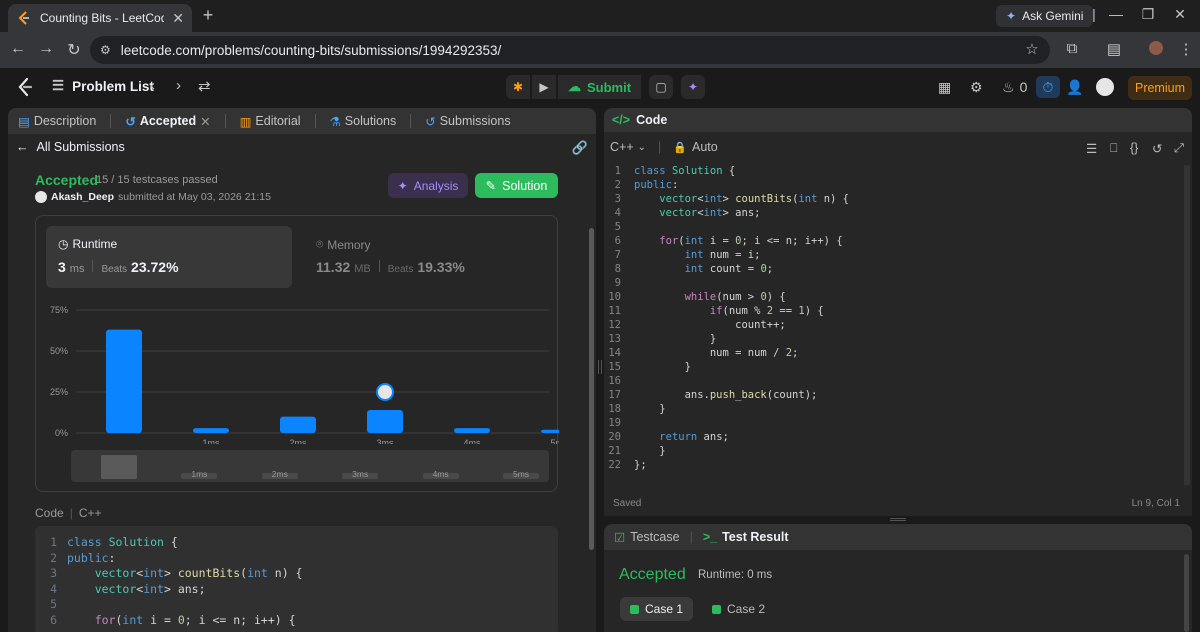  Describe the element at coordinates (1180, 14) in the screenshot. I see `close-window-icon: ✕` at that location.